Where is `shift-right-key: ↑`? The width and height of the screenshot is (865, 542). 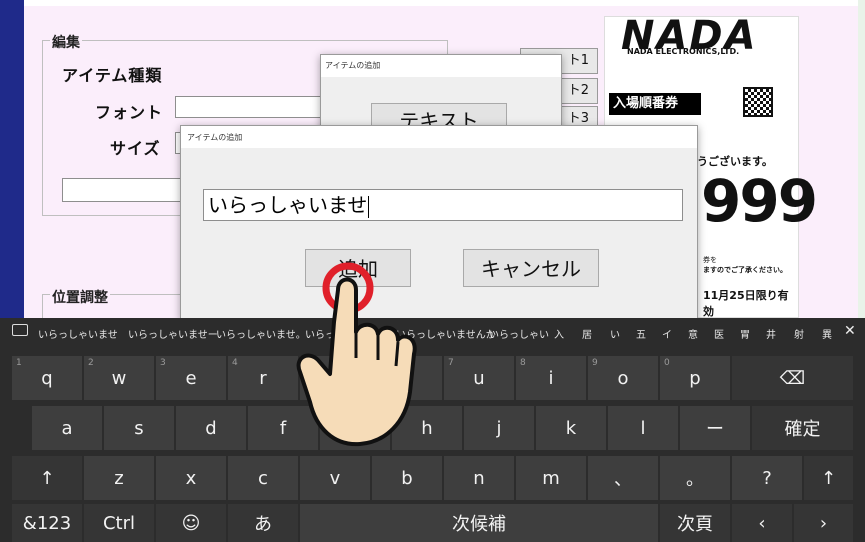
shift-right-key: ↑ is located at coordinates (828, 478).